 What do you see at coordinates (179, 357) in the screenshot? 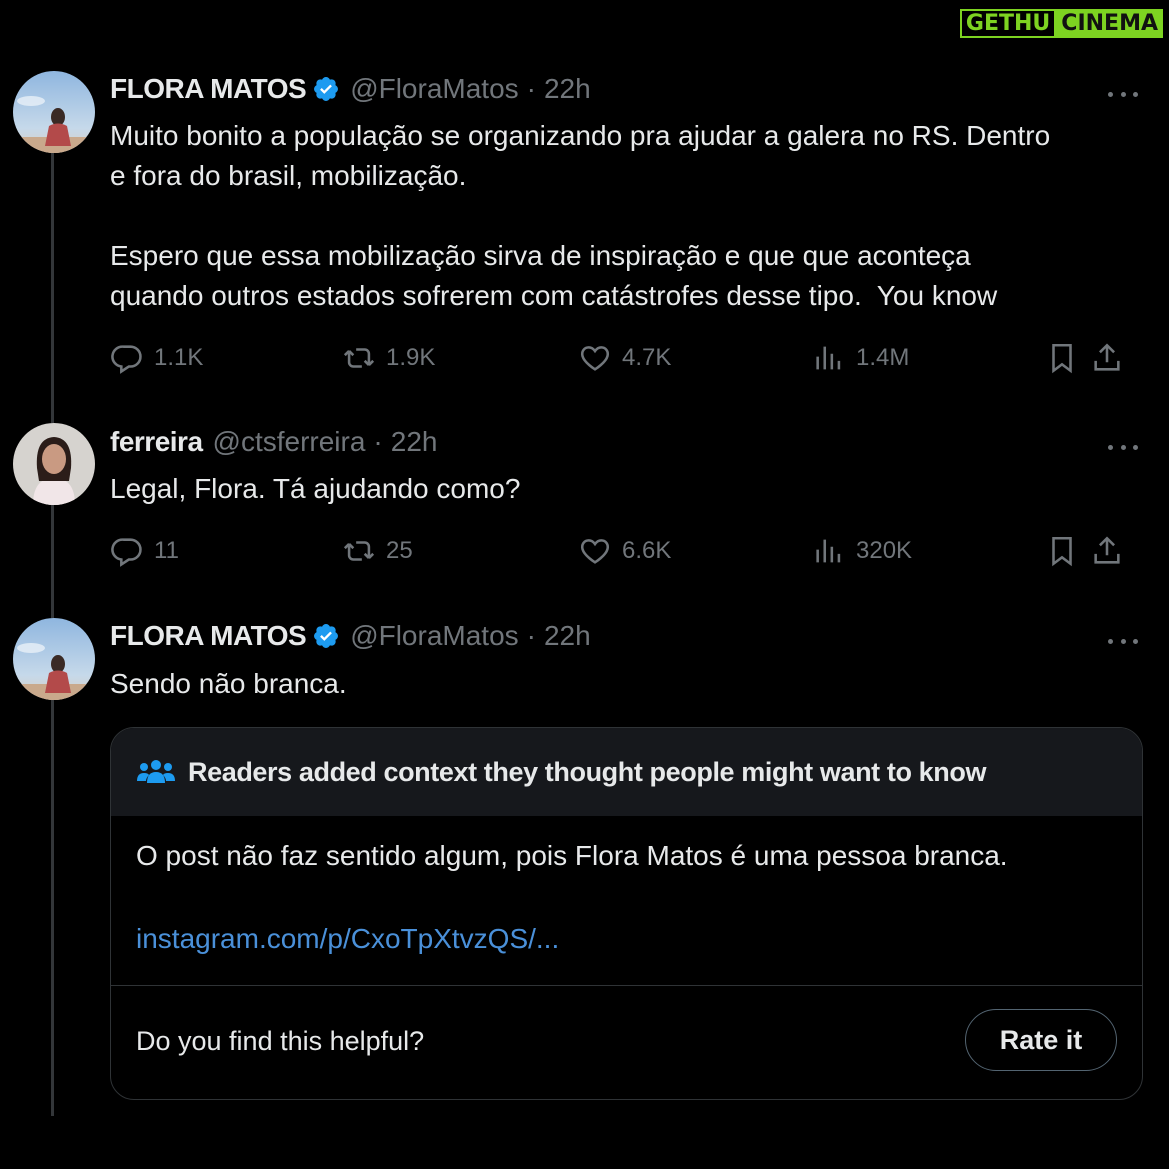
I see `reply-count: 1.1K` at bounding box center [179, 357].